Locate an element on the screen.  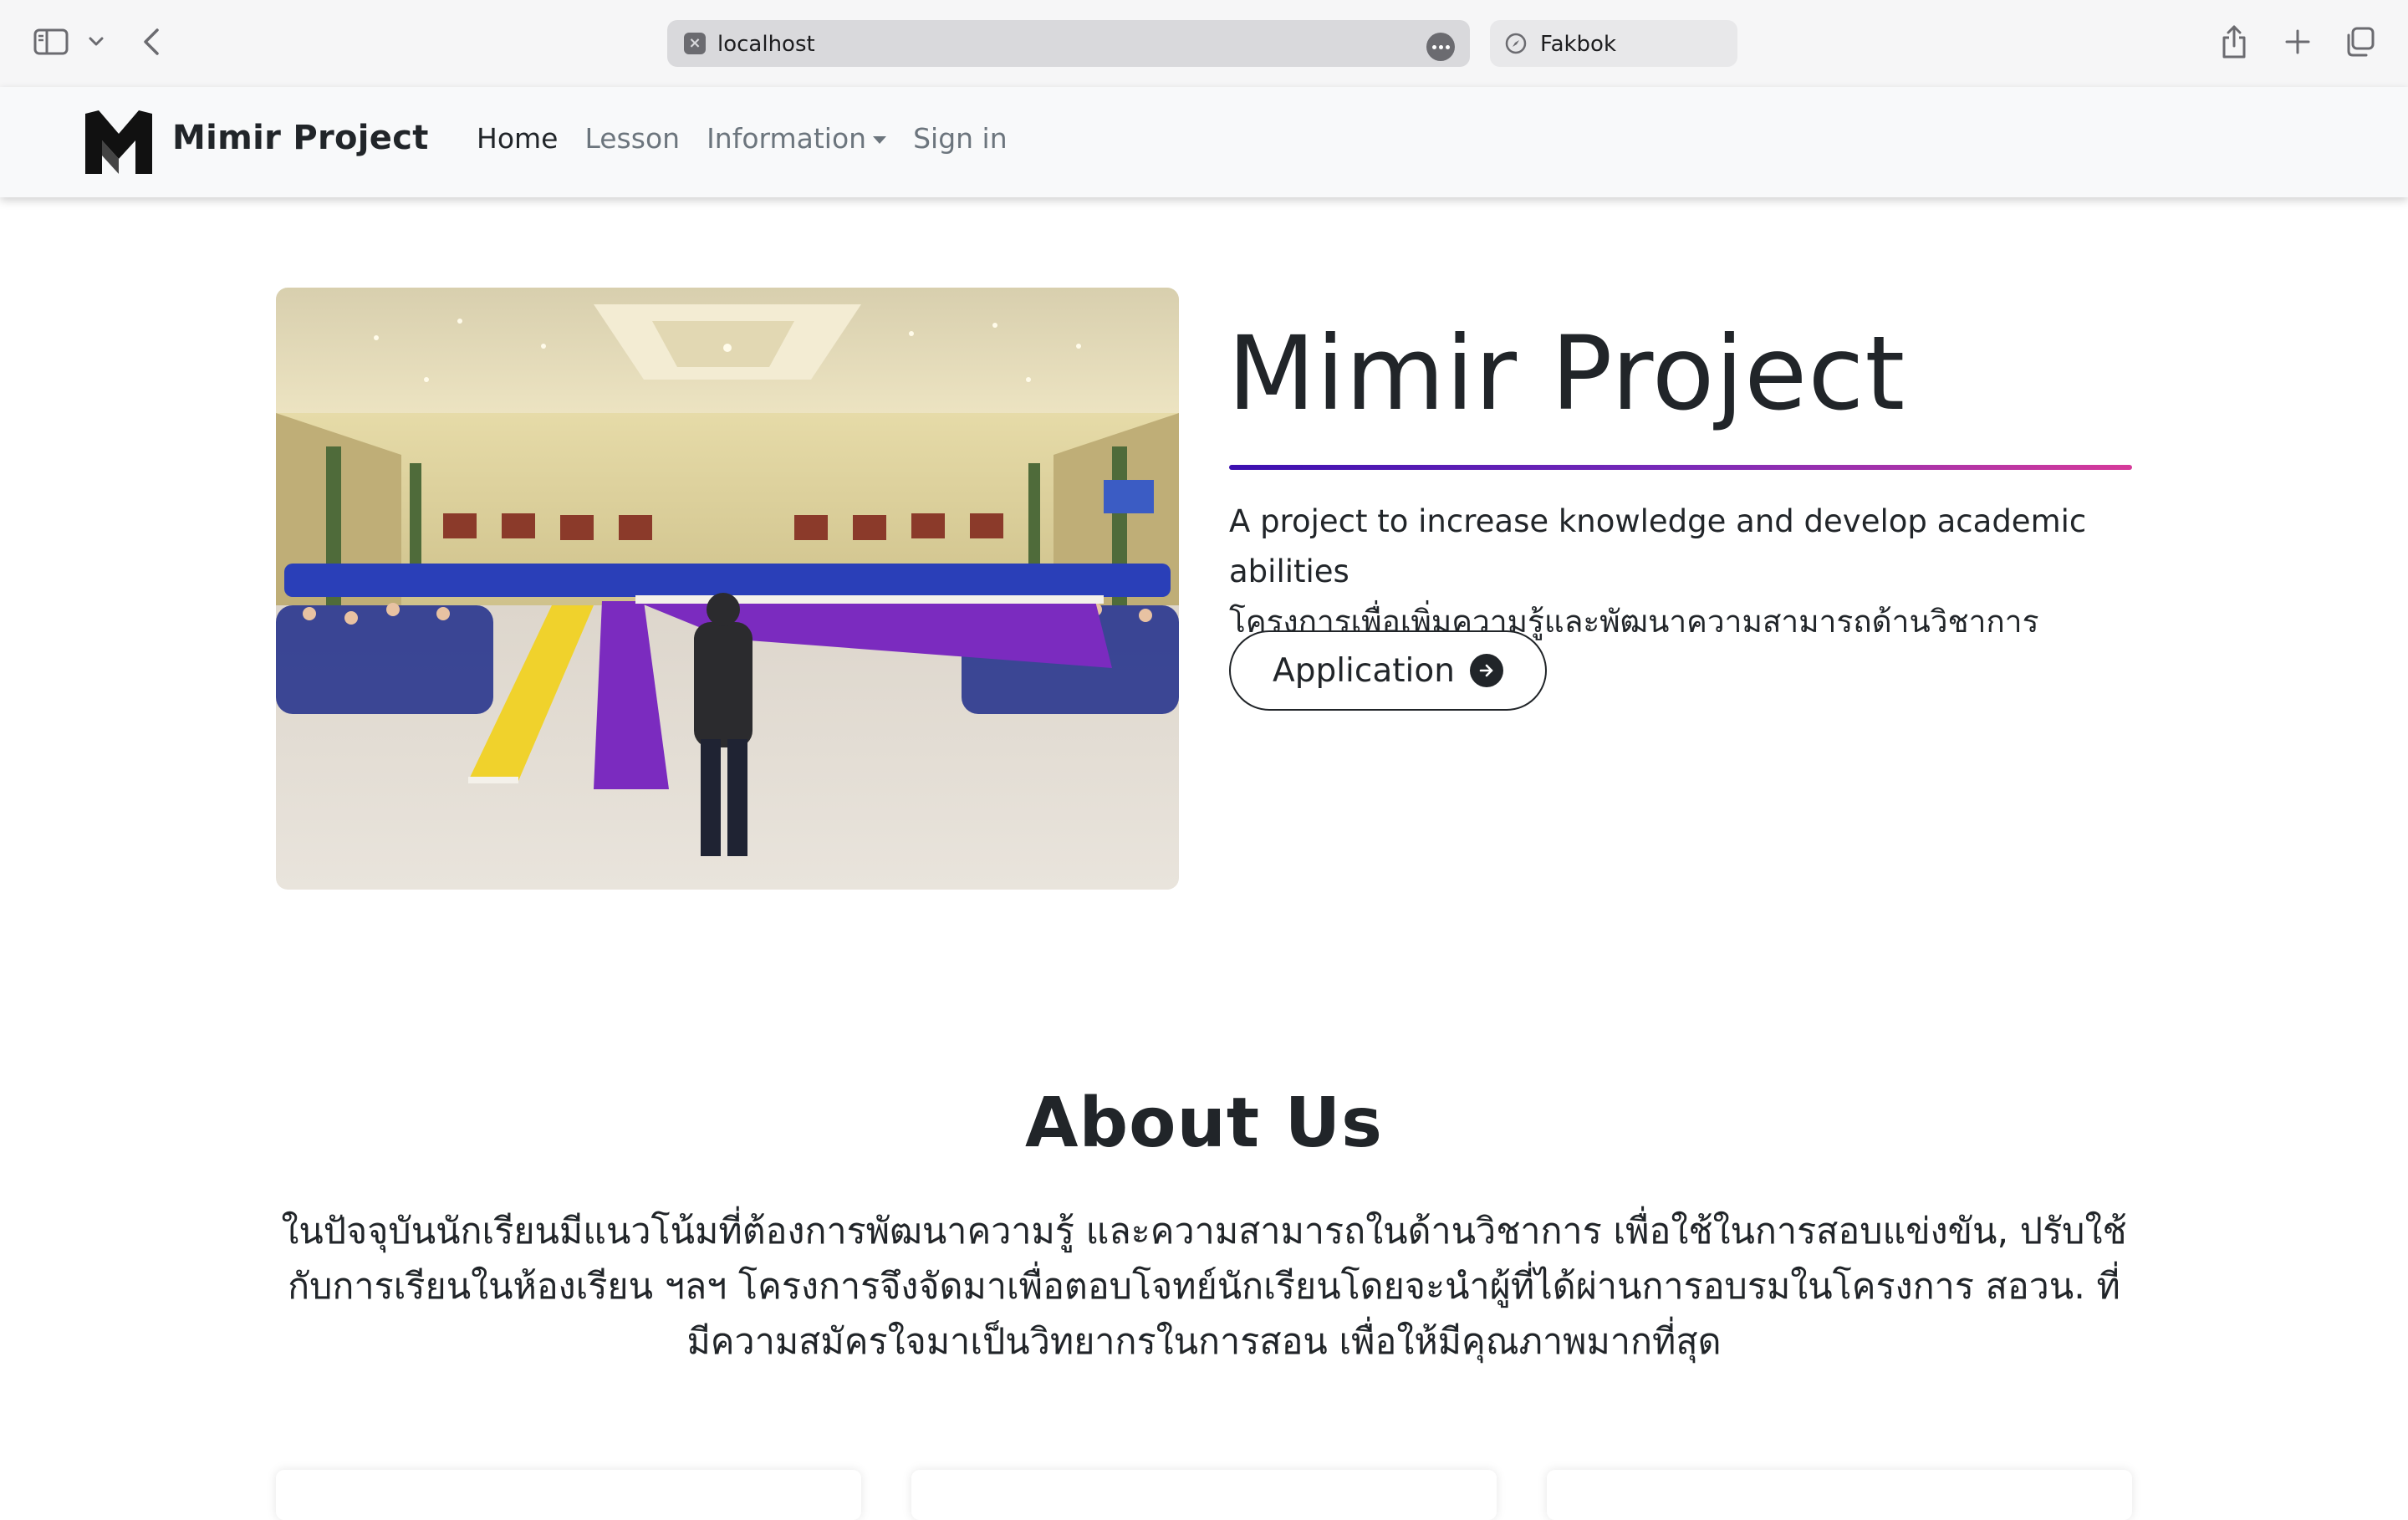
application-button-label: Application is located at coordinates (1364, 671).